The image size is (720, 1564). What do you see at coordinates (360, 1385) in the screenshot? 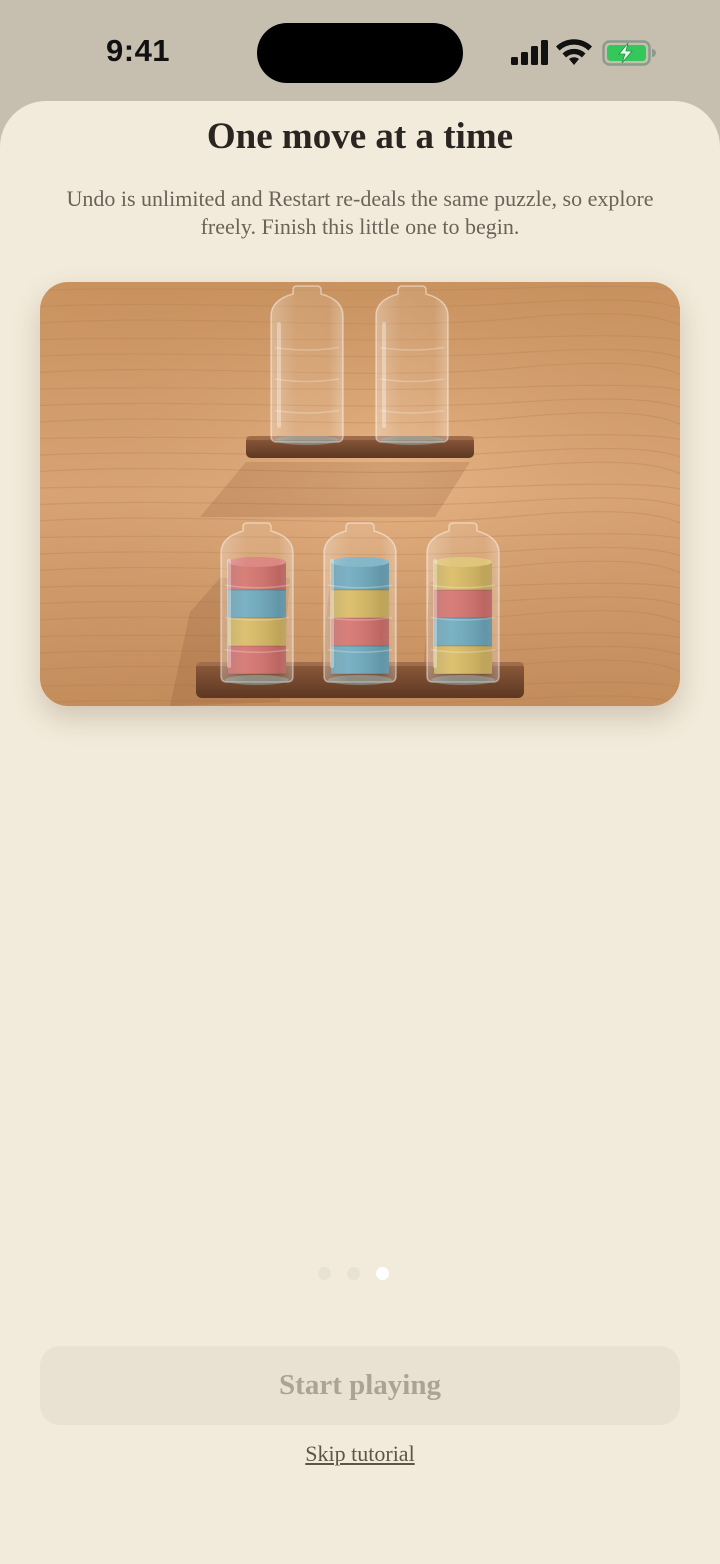
I see `start-playing-button: Start playing` at bounding box center [360, 1385].